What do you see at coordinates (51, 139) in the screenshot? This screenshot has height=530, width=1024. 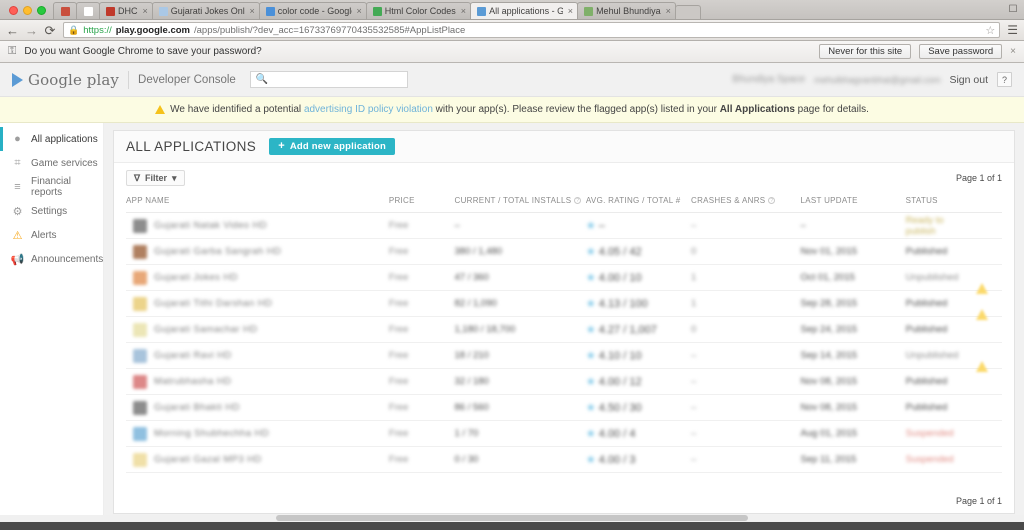 I see `sidebar-item-all-applications: ● All applications` at bounding box center [51, 139].